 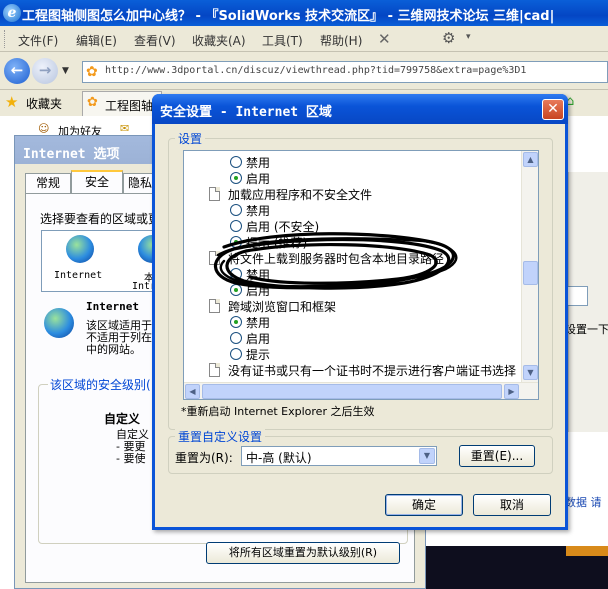 What do you see at coordinates (78, 275) in the screenshot?
I see `zone-internet-label: Internet` at bounding box center [78, 275].